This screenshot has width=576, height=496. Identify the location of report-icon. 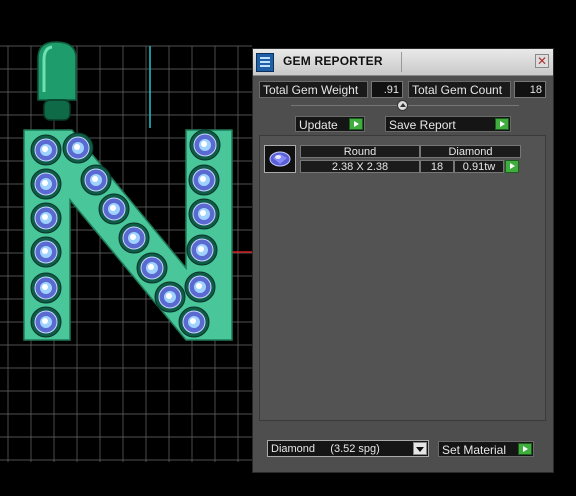
(265, 62).